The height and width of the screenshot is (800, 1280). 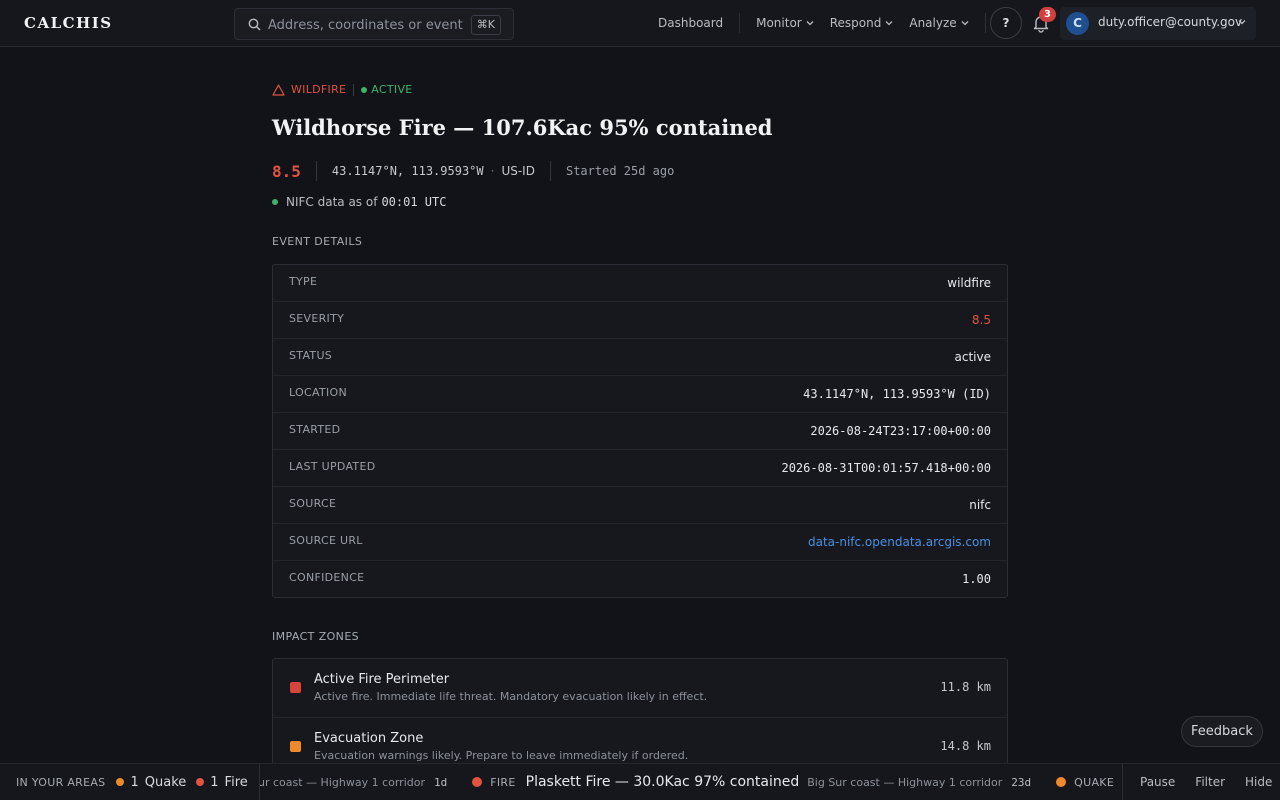 I want to click on ticker-item: QUAKE, so click(x=1085, y=782).